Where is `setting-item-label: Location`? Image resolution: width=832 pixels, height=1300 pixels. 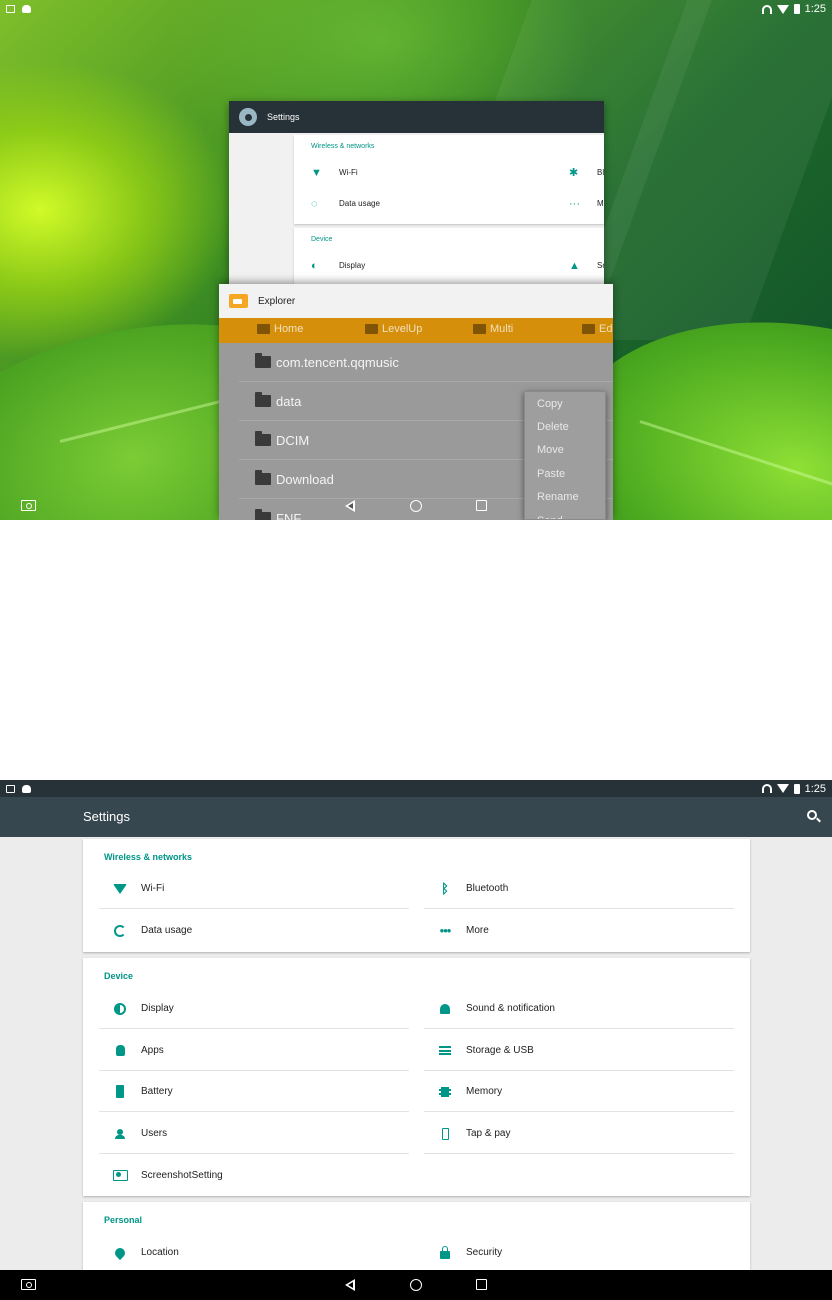
setting-item-label: Location is located at coordinates (160, 1252).